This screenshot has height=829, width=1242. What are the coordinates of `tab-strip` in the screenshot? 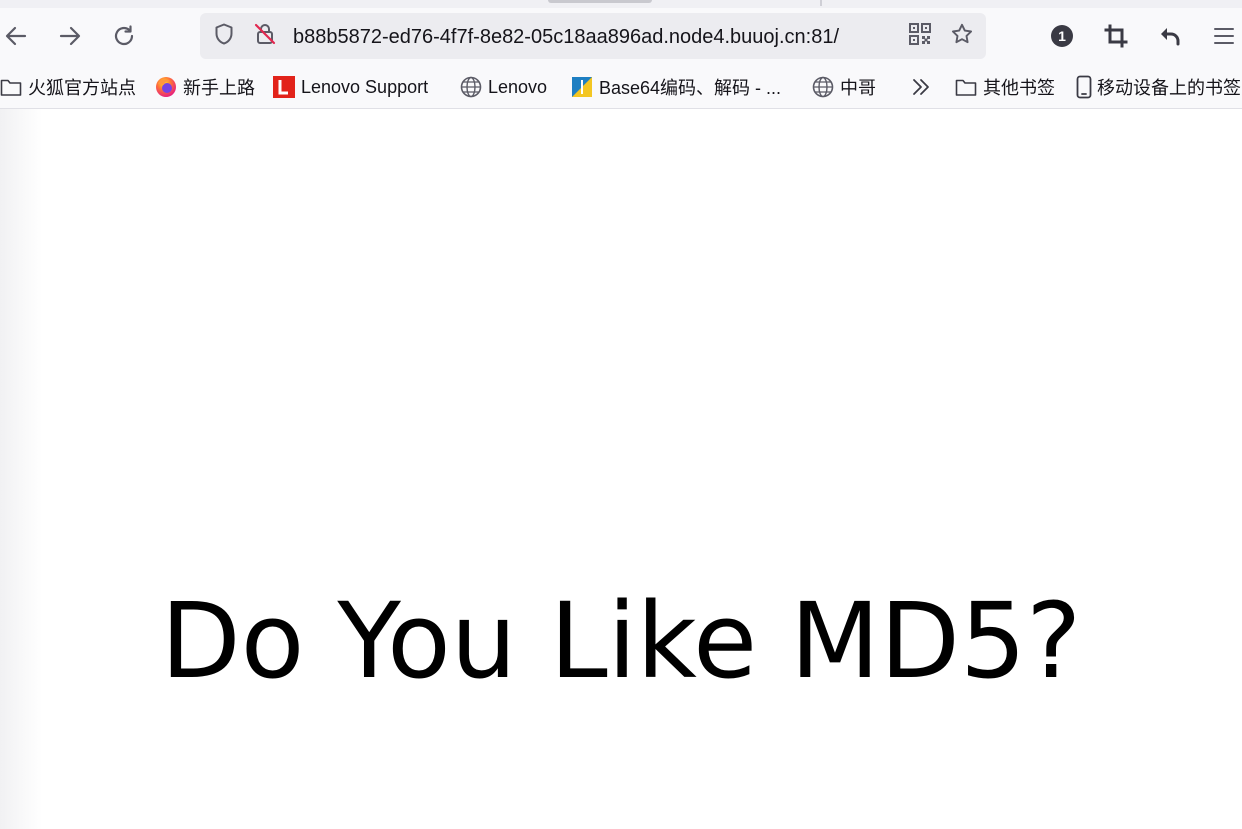 It's located at (621, 4).